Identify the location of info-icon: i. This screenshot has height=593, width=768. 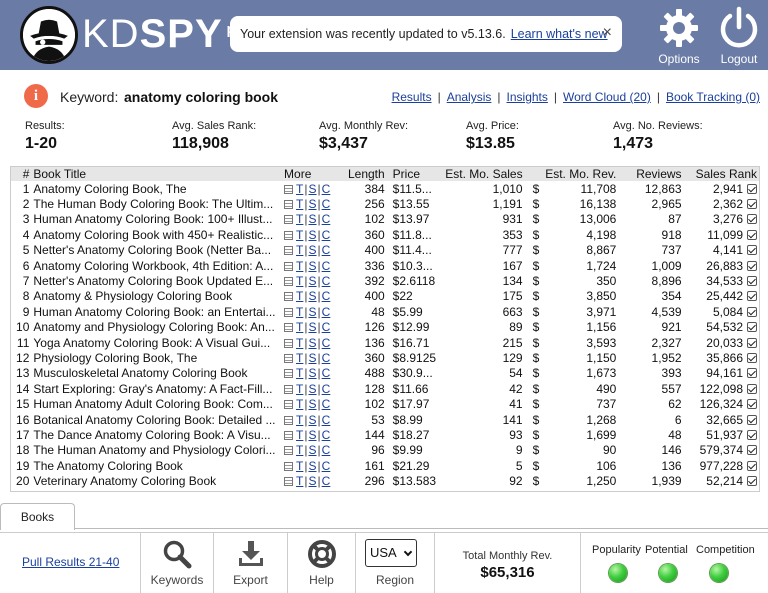
(36, 96).